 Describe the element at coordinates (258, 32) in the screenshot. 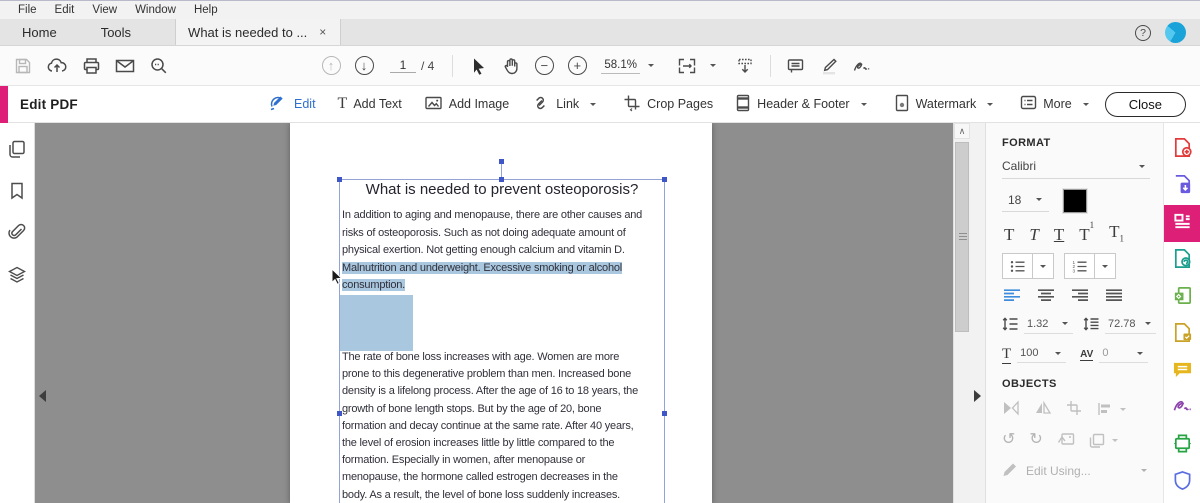

I see `tab-document: What is needed to ... ×` at that location.